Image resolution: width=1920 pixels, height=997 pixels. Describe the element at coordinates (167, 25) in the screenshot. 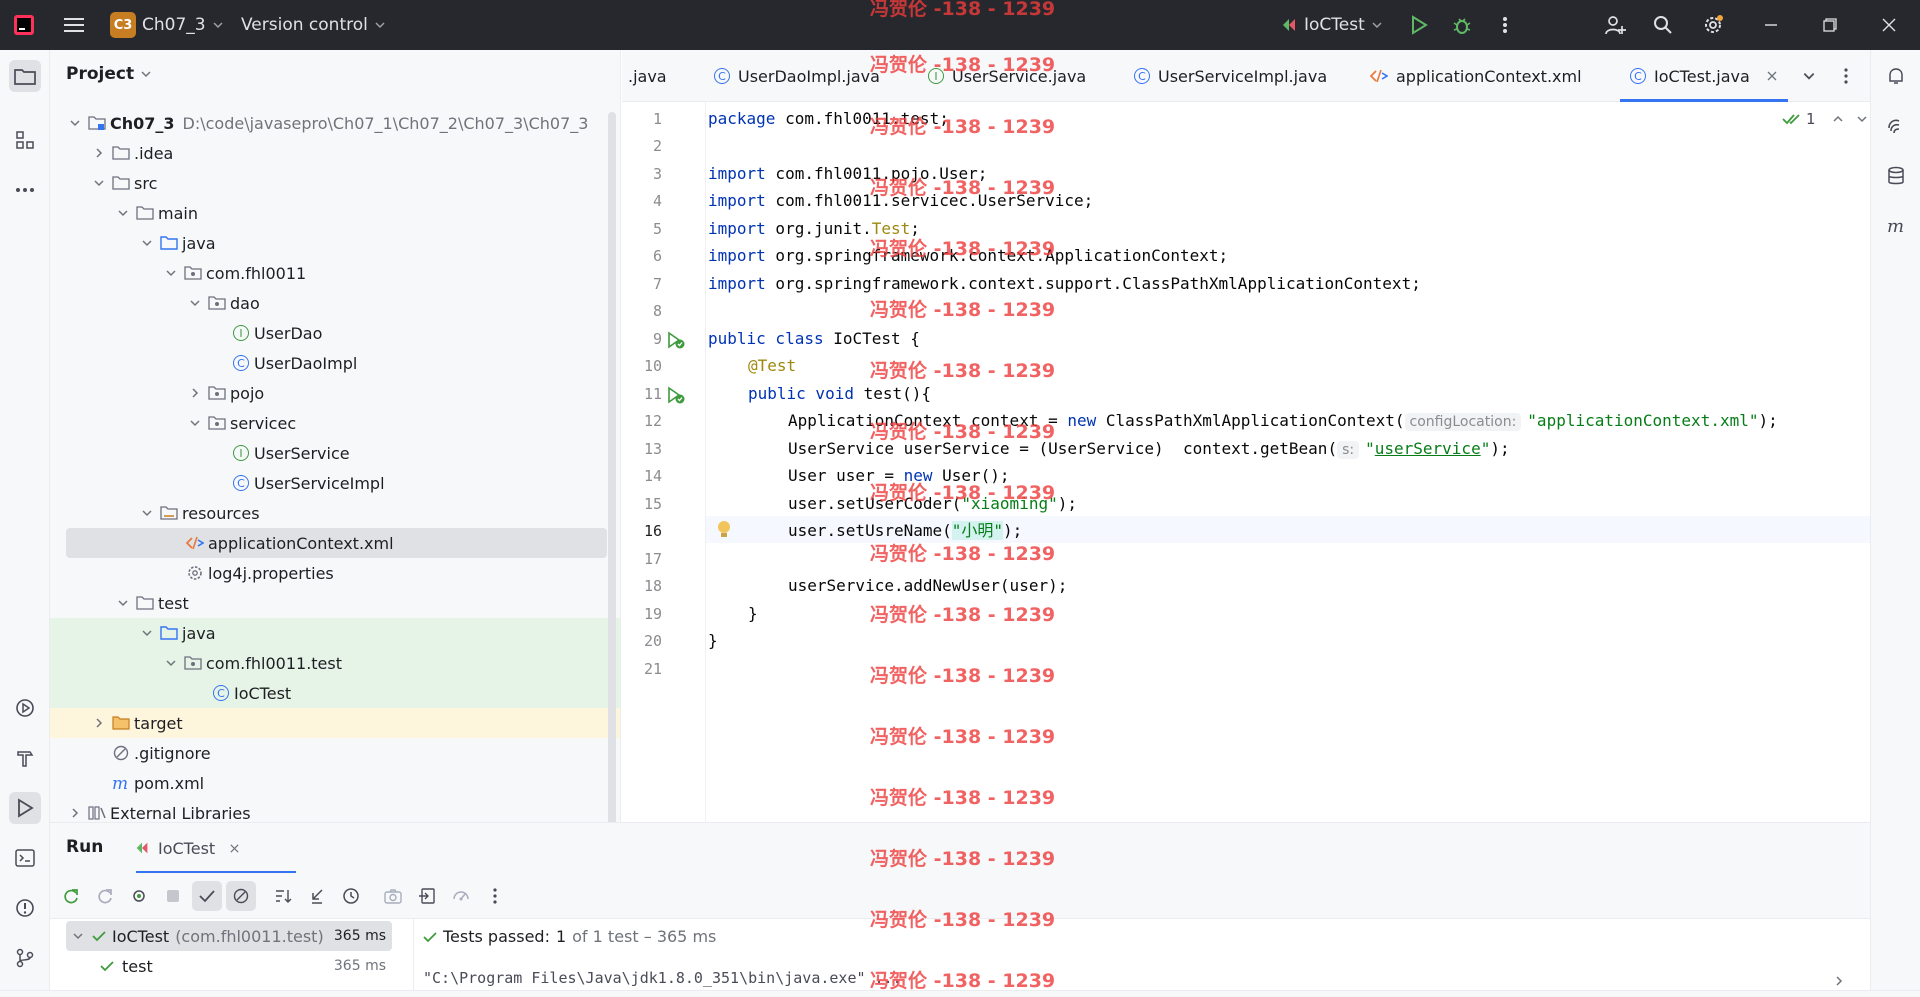

I see `project-switcher: C3 Ch07_3` at that location.